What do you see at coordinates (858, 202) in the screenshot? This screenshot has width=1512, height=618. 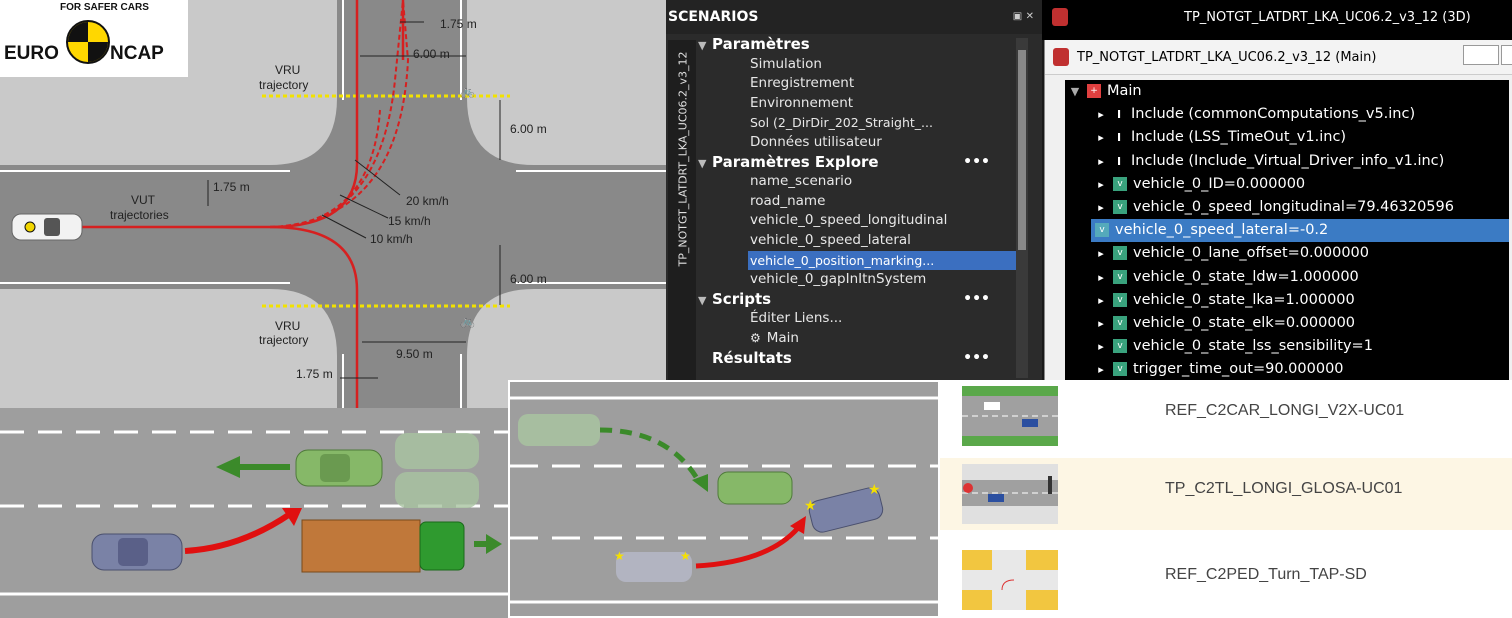 I see `tree-item-road-name: road_name` at bounding box center [858, 202].